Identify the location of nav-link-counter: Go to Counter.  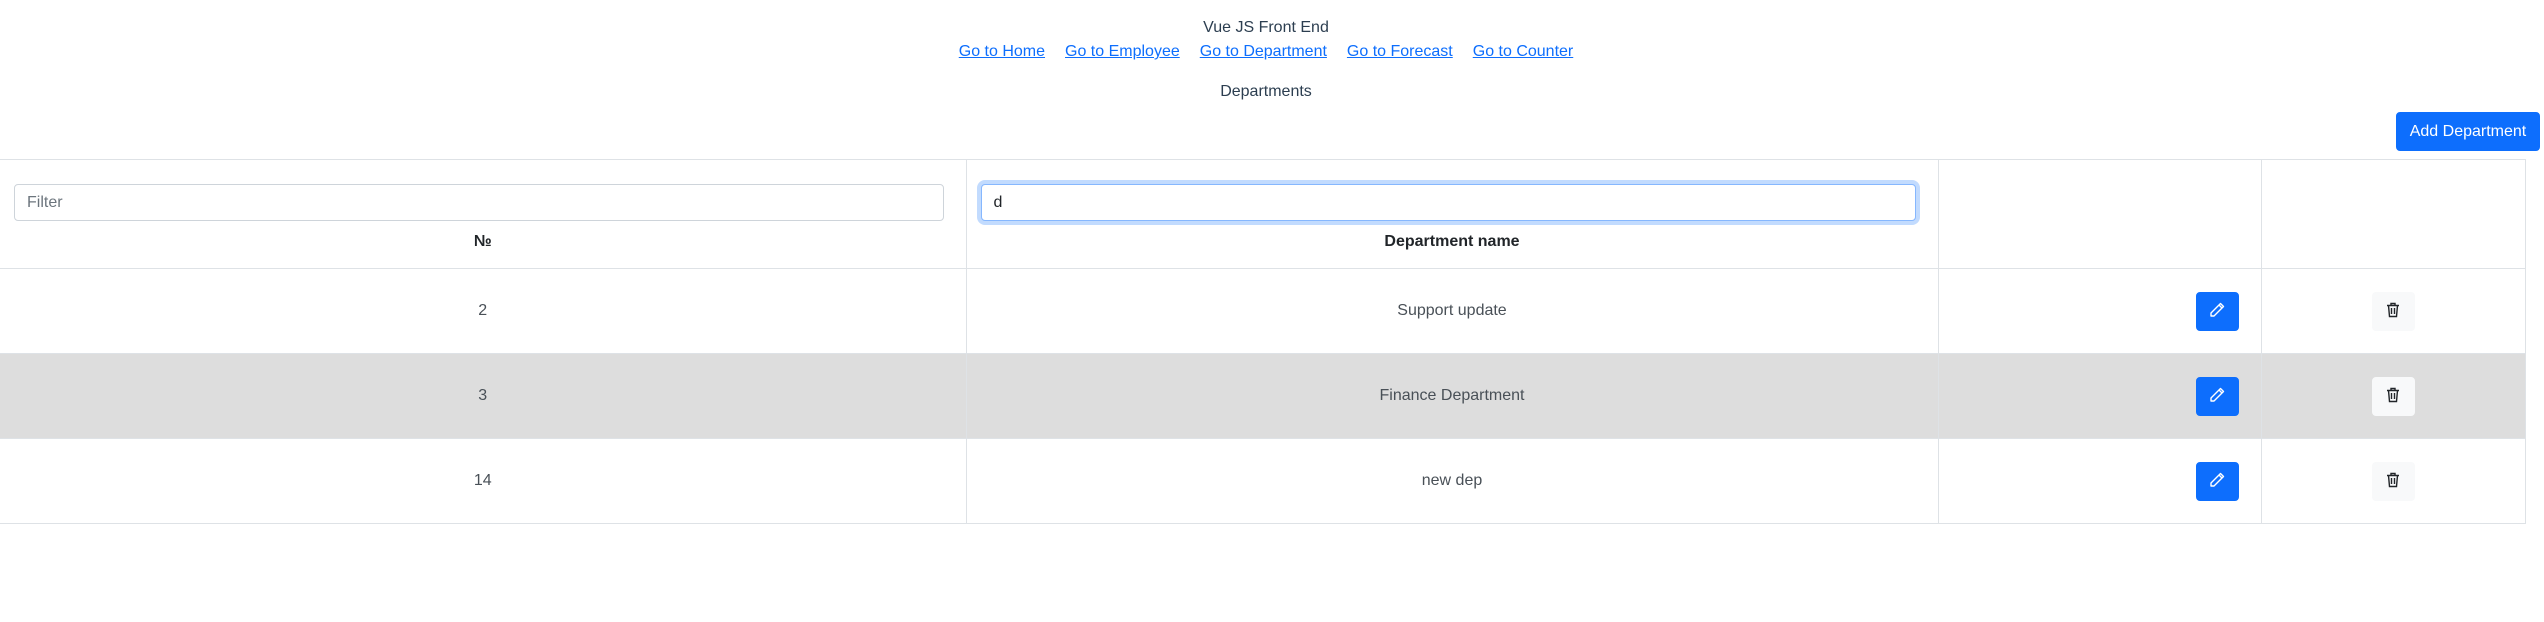
(1523, 52).